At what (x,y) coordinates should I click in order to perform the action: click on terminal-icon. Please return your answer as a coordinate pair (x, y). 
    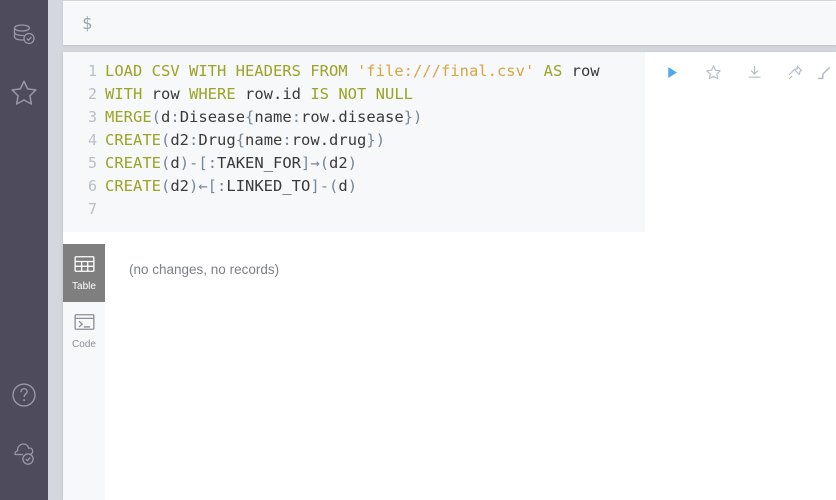
    Looking at the image, I should click on (84, 324).